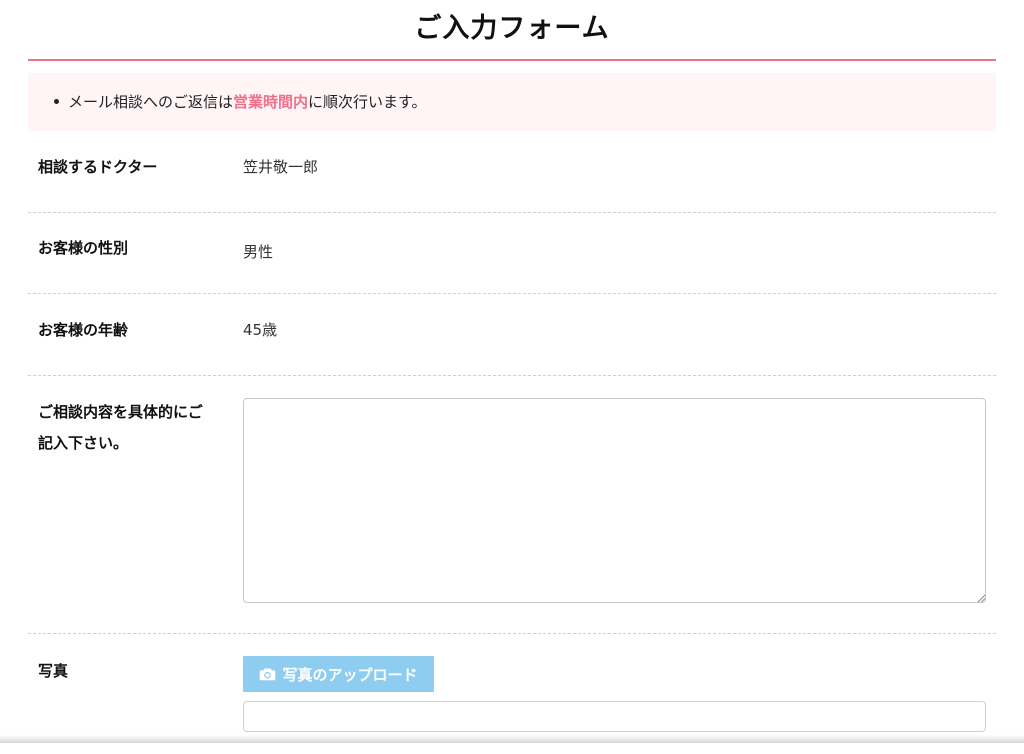 This screenshot has width=1024, height=754. What do you see at coordinates (53, 671) in the screenshot?
I see `photo-label: 写真` at bounding box center [53, 671].